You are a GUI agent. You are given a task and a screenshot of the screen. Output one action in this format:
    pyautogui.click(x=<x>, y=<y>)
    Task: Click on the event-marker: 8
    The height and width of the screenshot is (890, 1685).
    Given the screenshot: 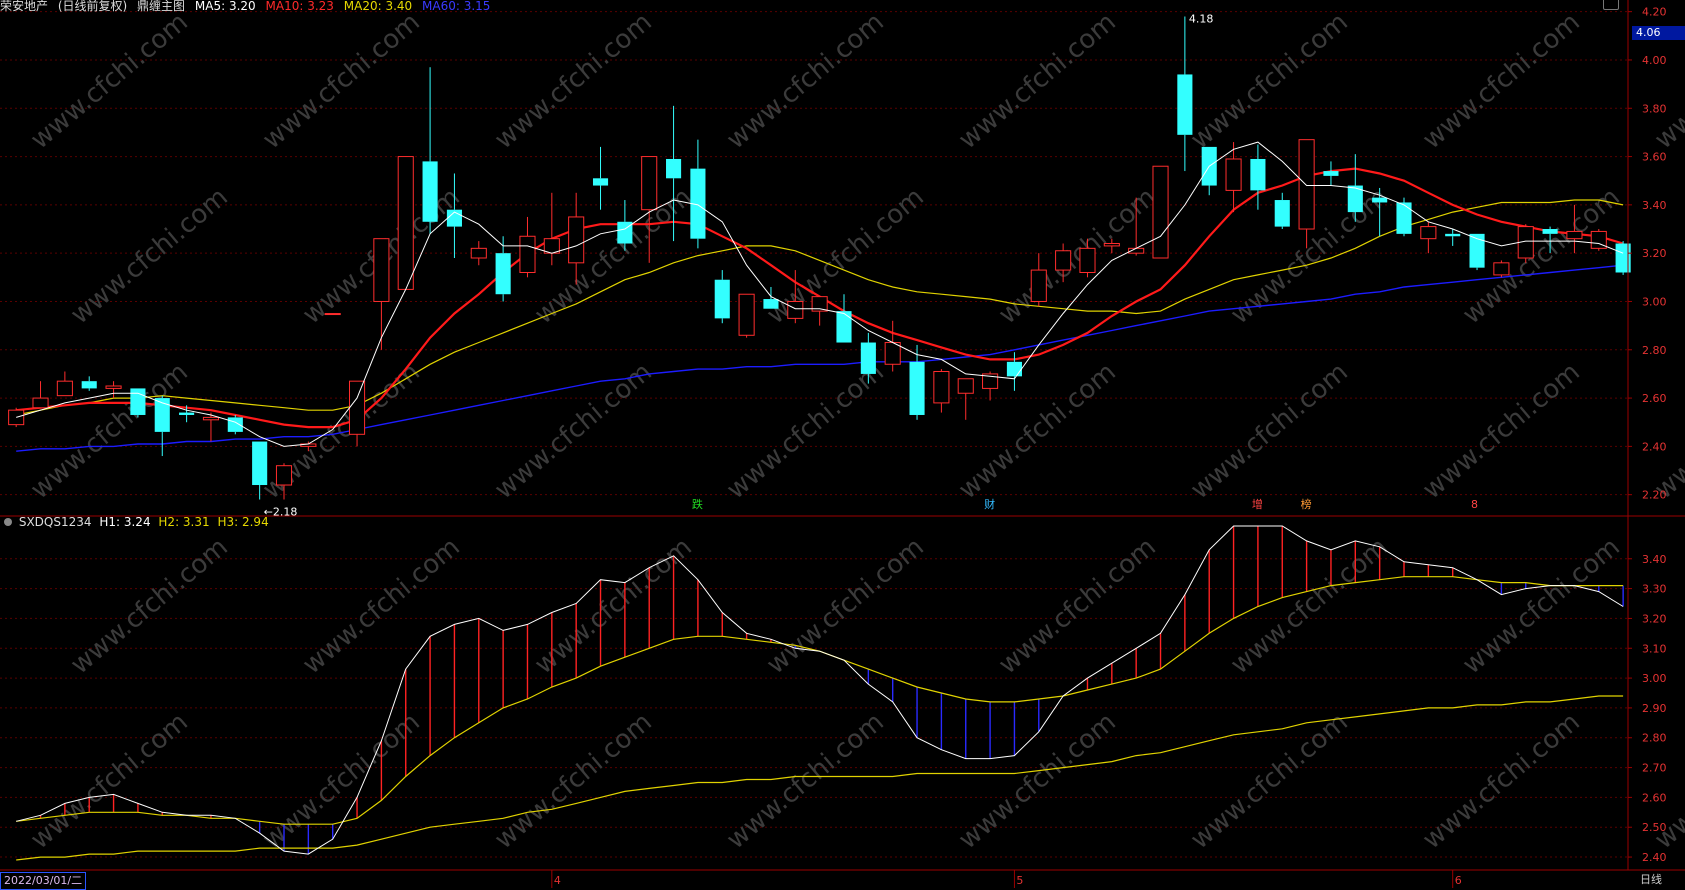 What is the action you would take?
    pyautogui.click(x=1474, y=504)
    